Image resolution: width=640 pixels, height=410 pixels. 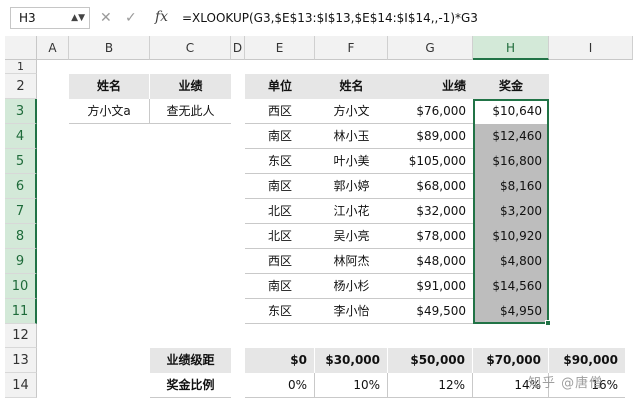 I want to click on column-header-i: I, so click(x=591, y=48).